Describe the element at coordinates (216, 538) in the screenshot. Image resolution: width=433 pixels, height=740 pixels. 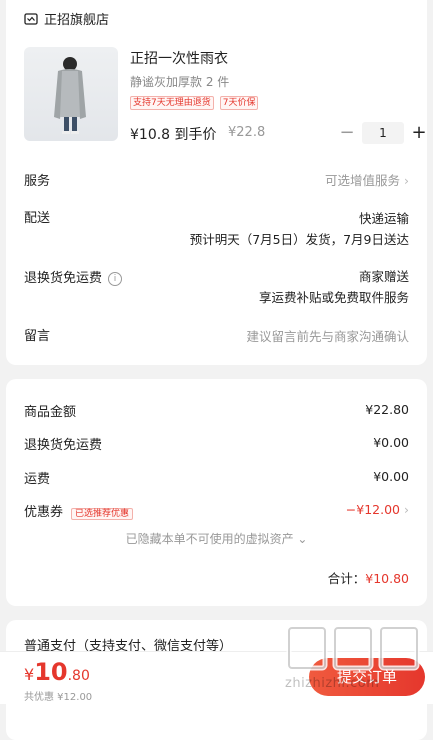
I see `hidden-assets-toggle: 已隐藏本单不可使用的虚拟资产 ⌄` at that location.